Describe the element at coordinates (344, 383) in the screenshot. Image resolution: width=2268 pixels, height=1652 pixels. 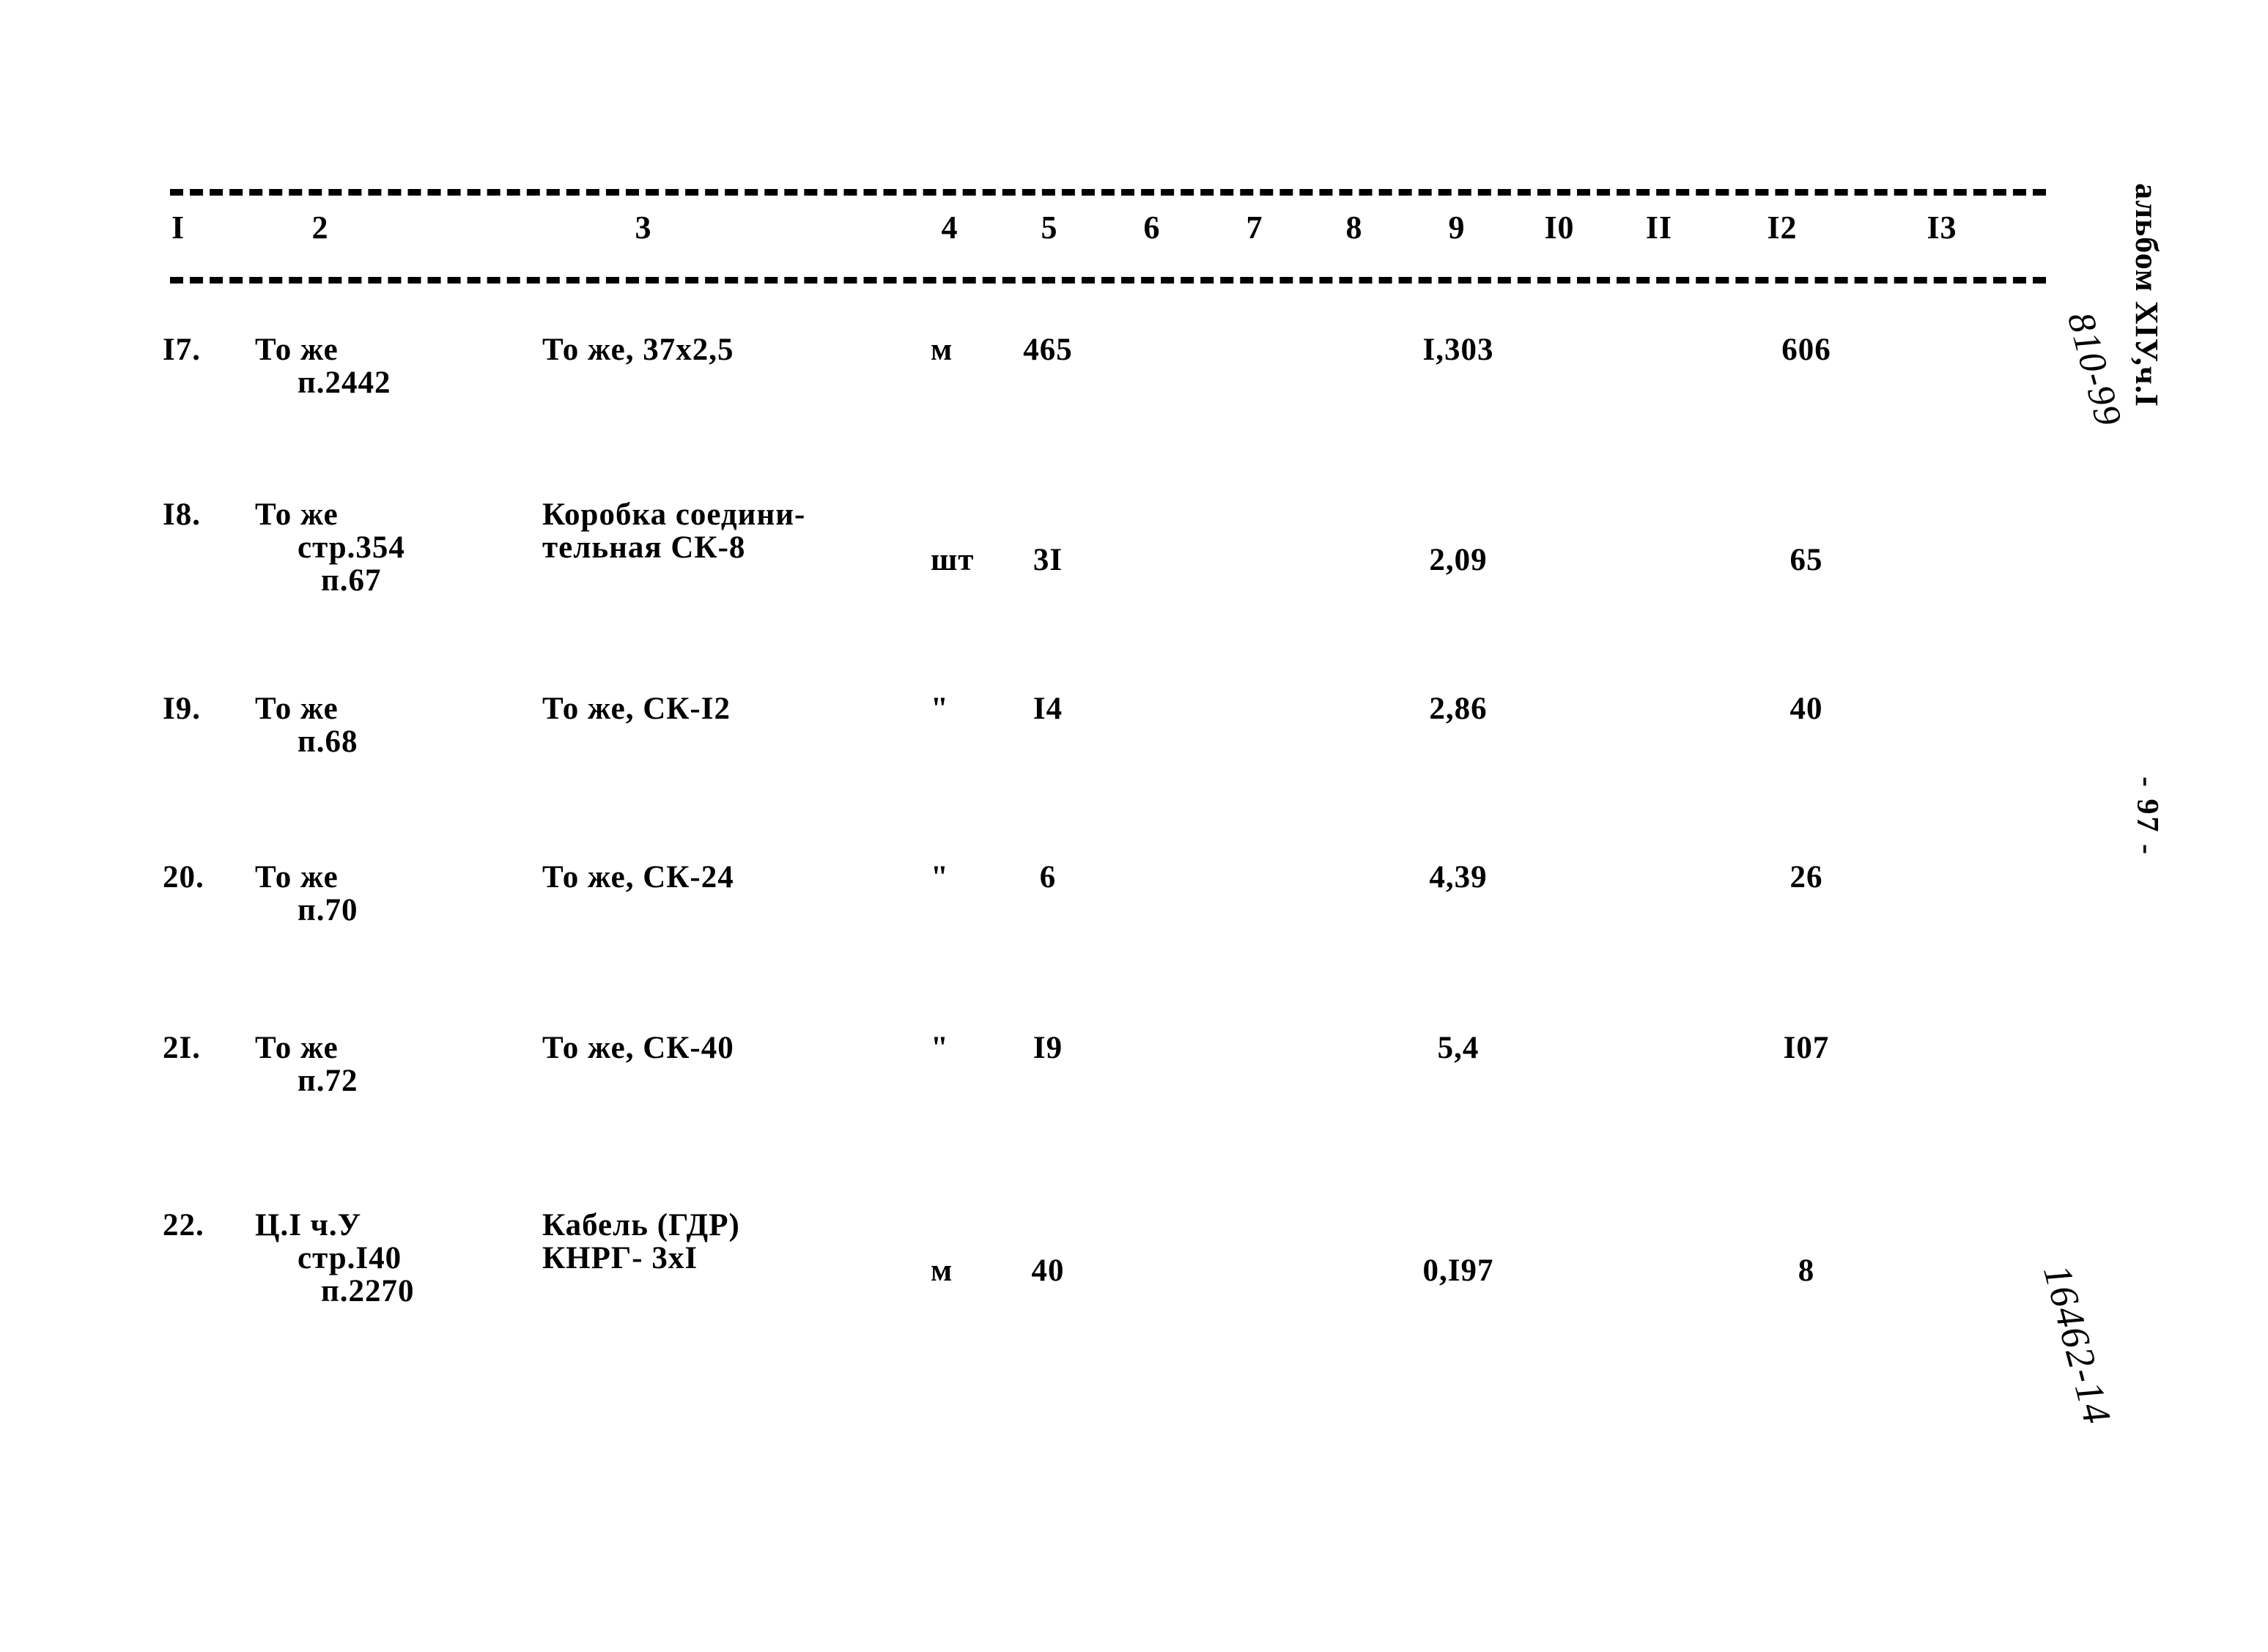
I see `row-reference-line: п.2442` at that location.